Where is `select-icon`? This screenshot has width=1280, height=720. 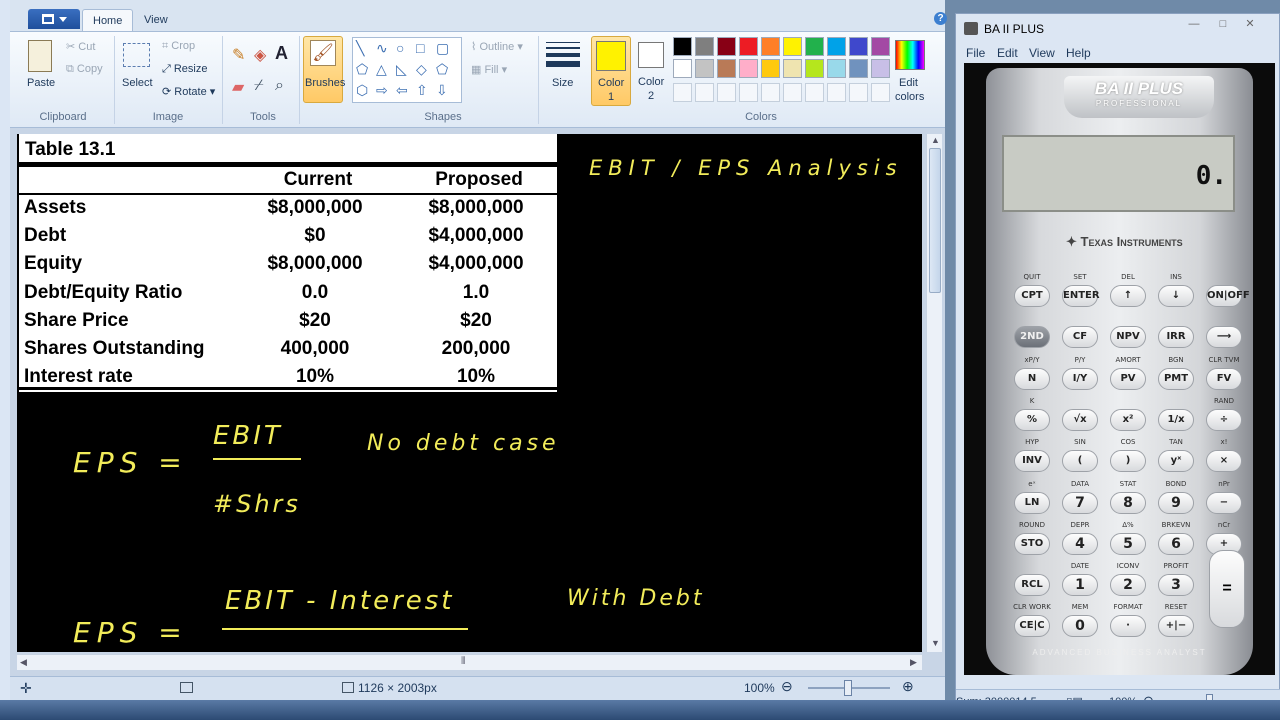
select-icon is located at coordinates (136, 55).